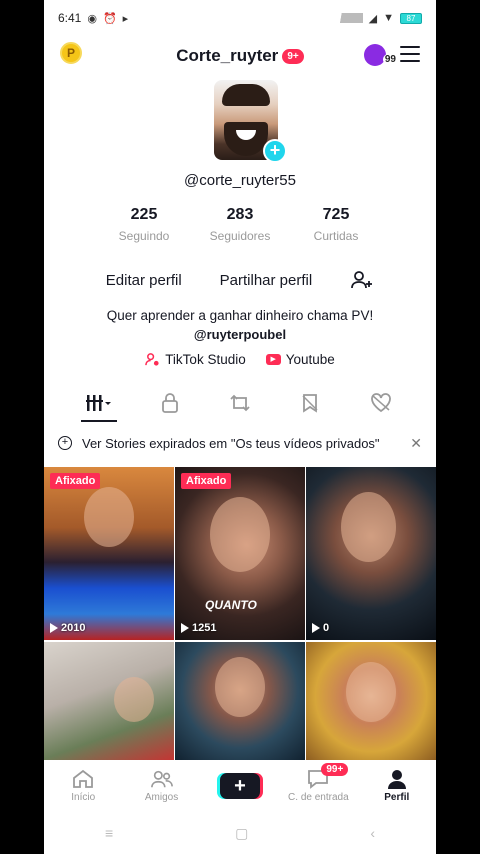  What do you see at coordinates (71, 53) in the screenshot?
I see `coin-icon: P` at bounding box center [71, 53].